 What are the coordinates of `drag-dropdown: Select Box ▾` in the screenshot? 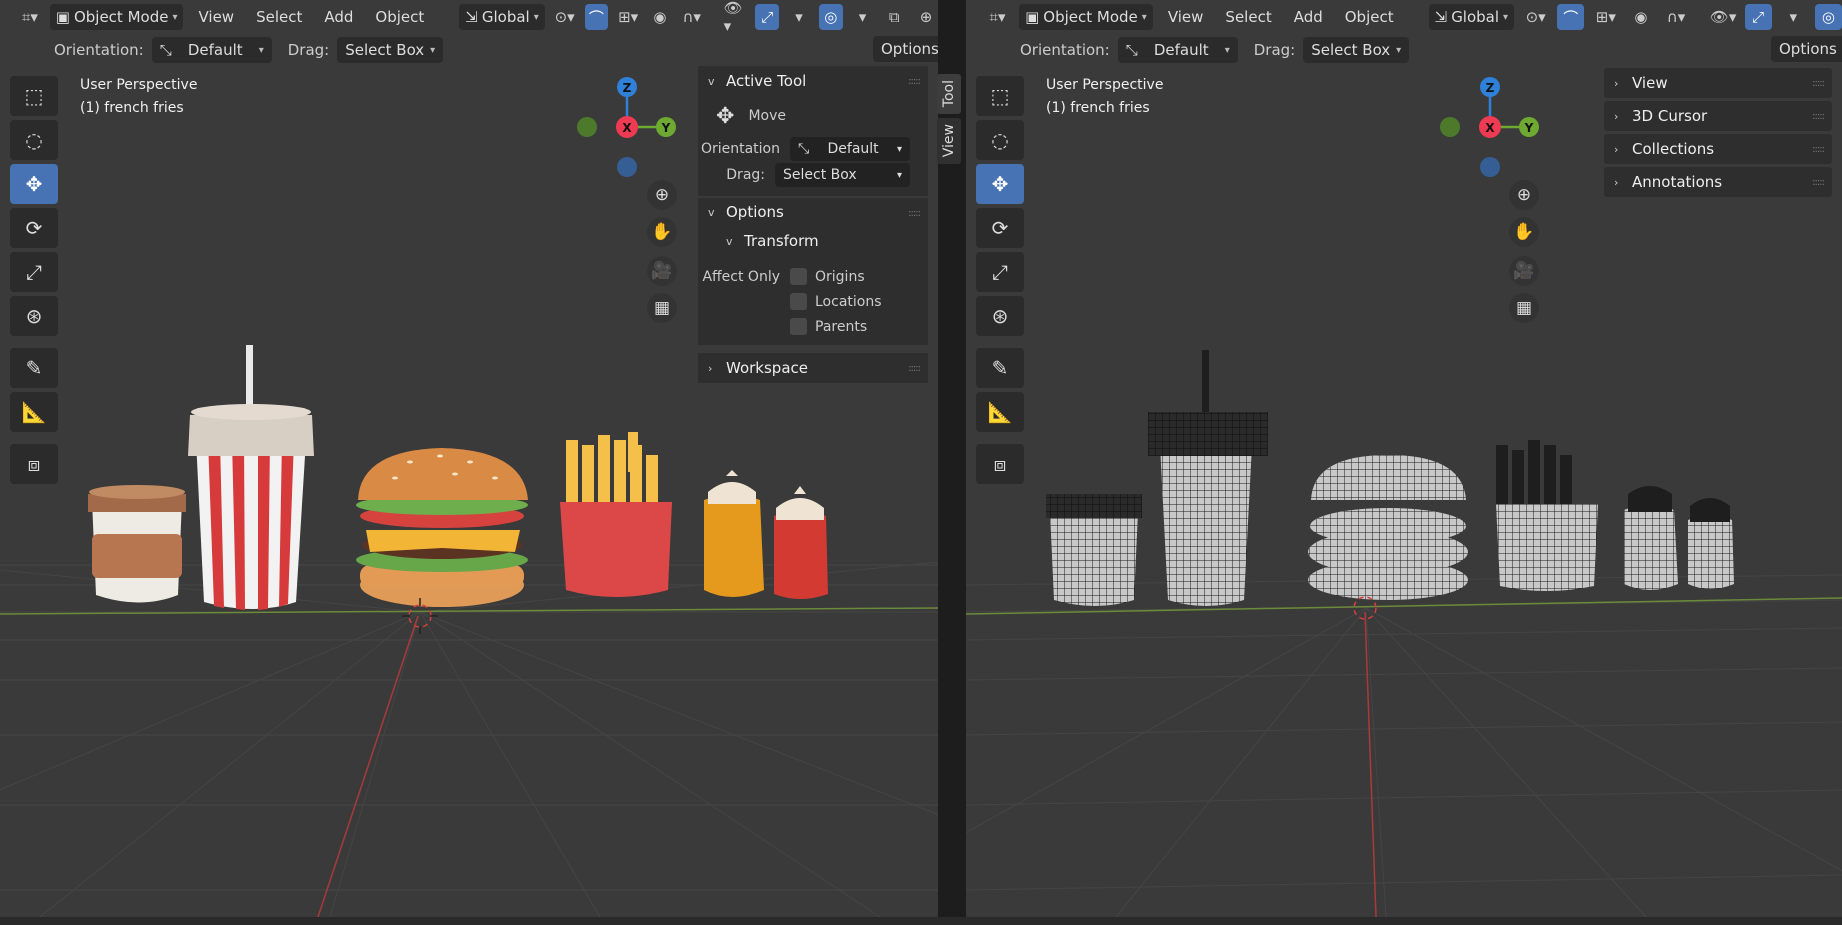 It's located at (842, 175).